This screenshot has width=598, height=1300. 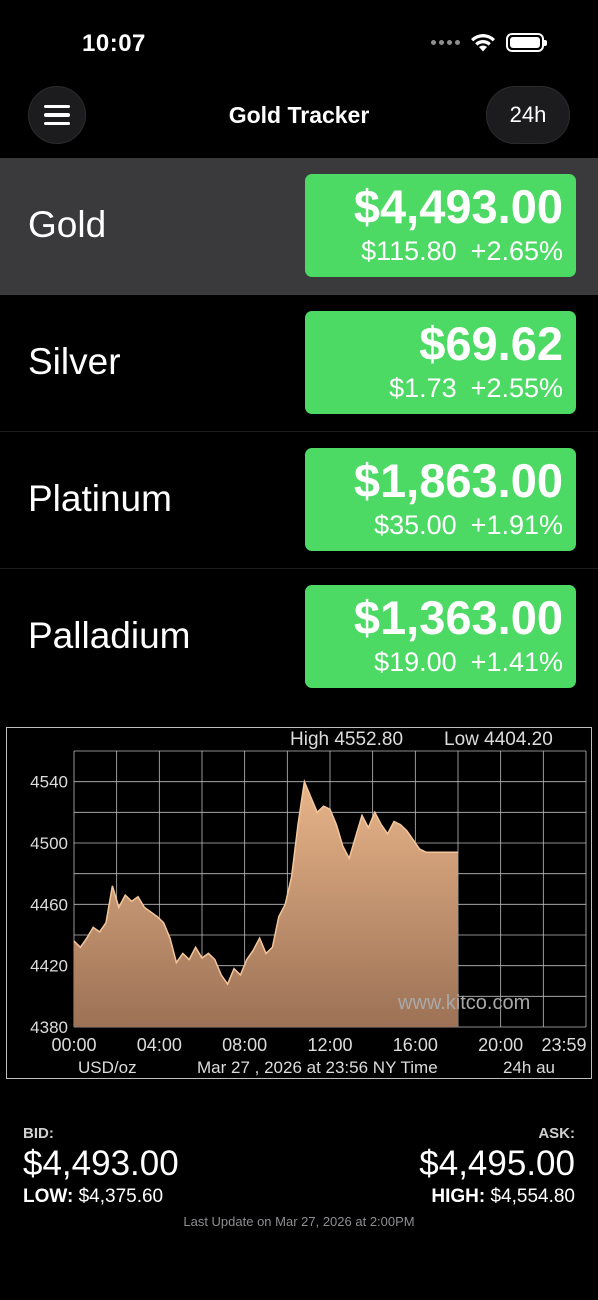 I want to click on status-bar: 10:07, so click(x=299, y=40).